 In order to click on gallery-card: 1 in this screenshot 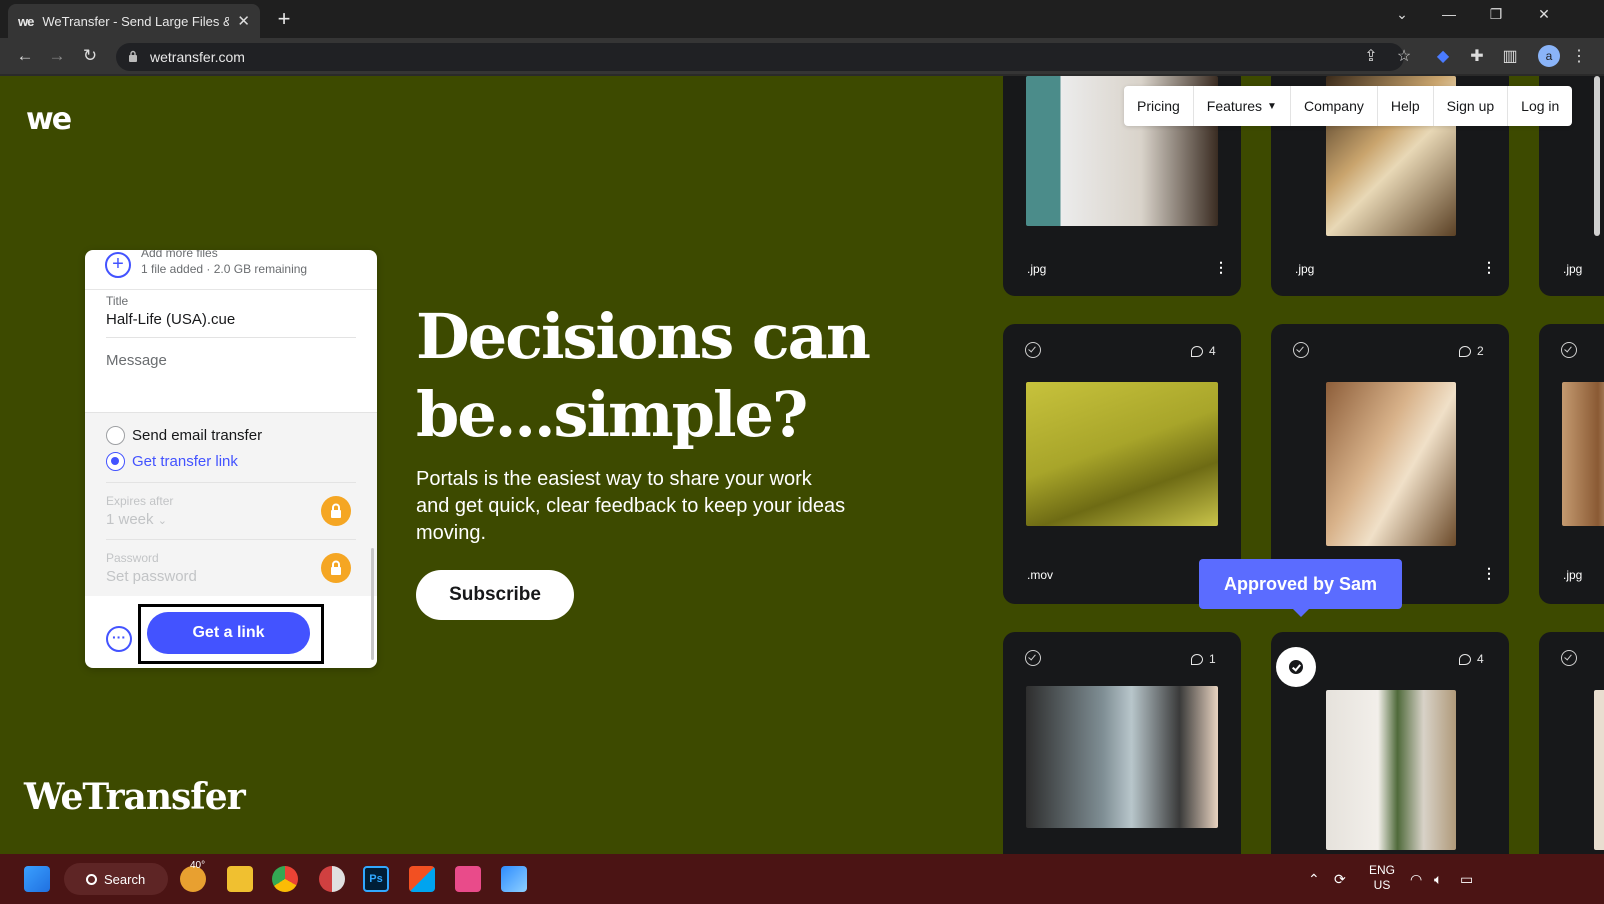, I will do `click(1122, 743)`.